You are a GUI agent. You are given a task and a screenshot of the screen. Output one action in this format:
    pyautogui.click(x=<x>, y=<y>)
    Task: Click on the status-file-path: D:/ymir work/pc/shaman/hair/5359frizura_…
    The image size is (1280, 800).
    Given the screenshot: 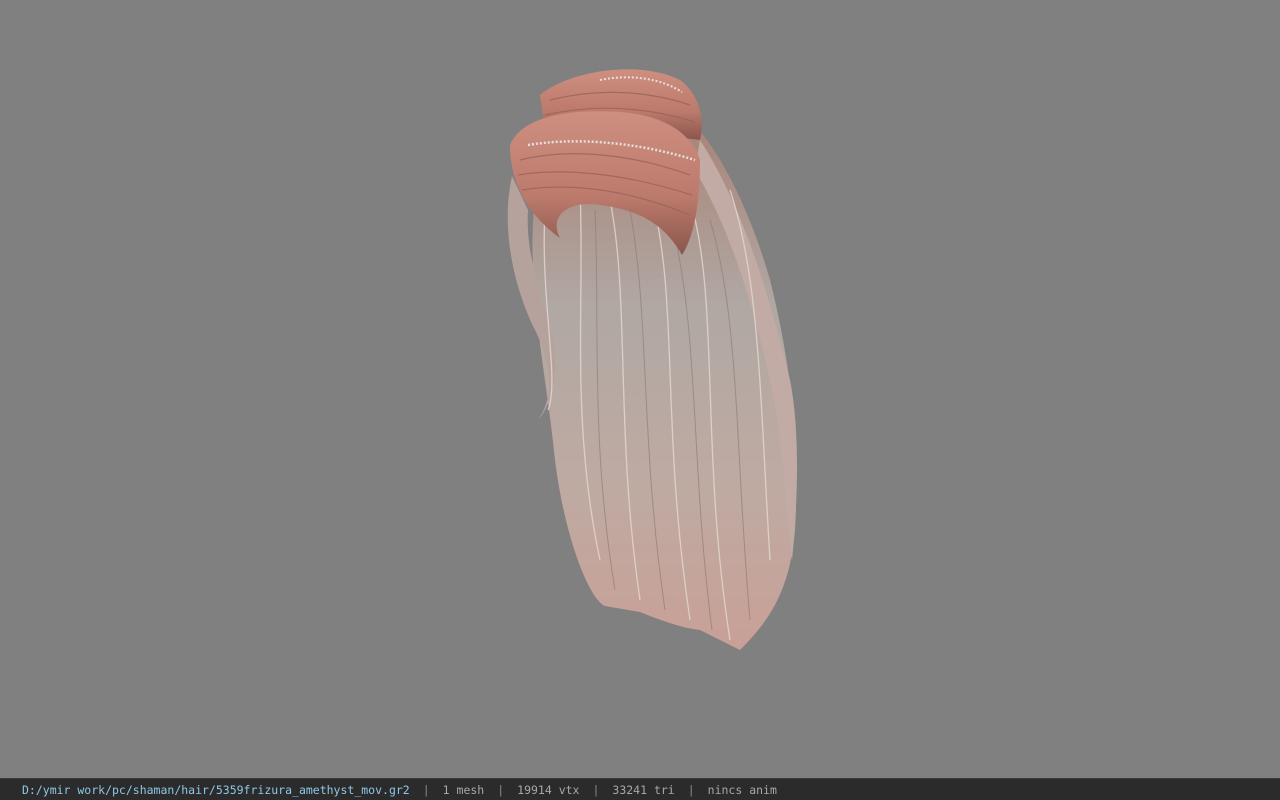 What is the action you would take?
    pyautogui.click(x=216, y=789)
    